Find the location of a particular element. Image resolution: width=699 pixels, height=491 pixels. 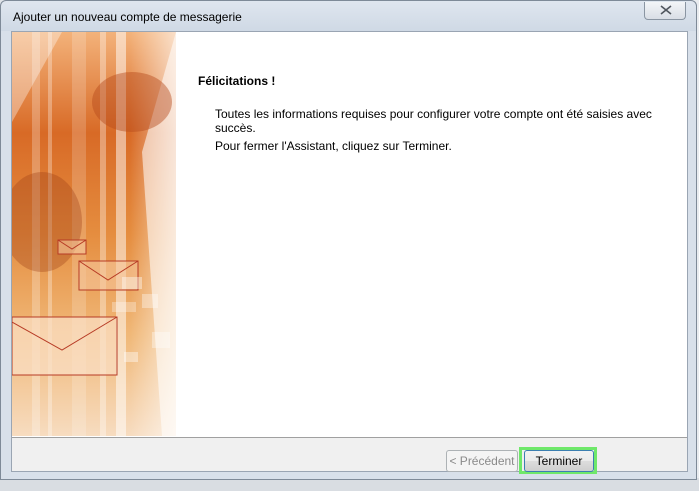

previous-button: < Précédent is located at coordinates (482, 461).